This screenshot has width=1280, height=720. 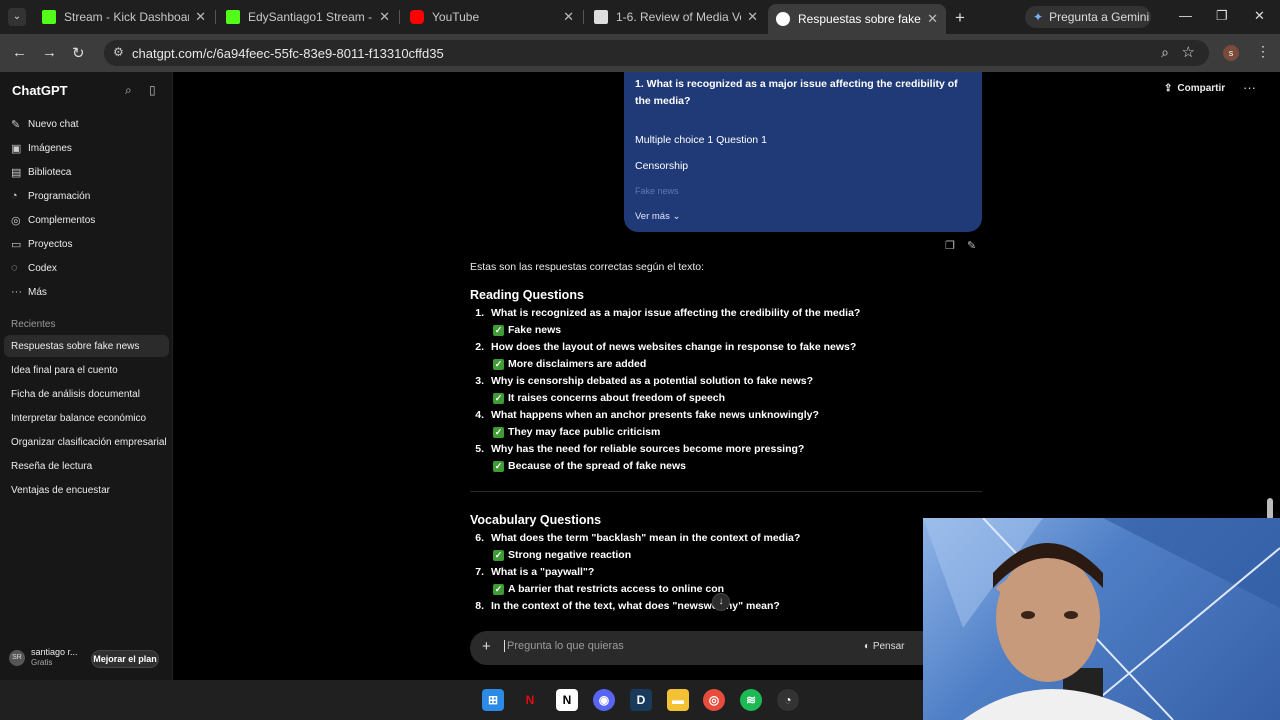 I want to click on recent-chat-item: Interpretar balance económico, so click(x=86, y=418).